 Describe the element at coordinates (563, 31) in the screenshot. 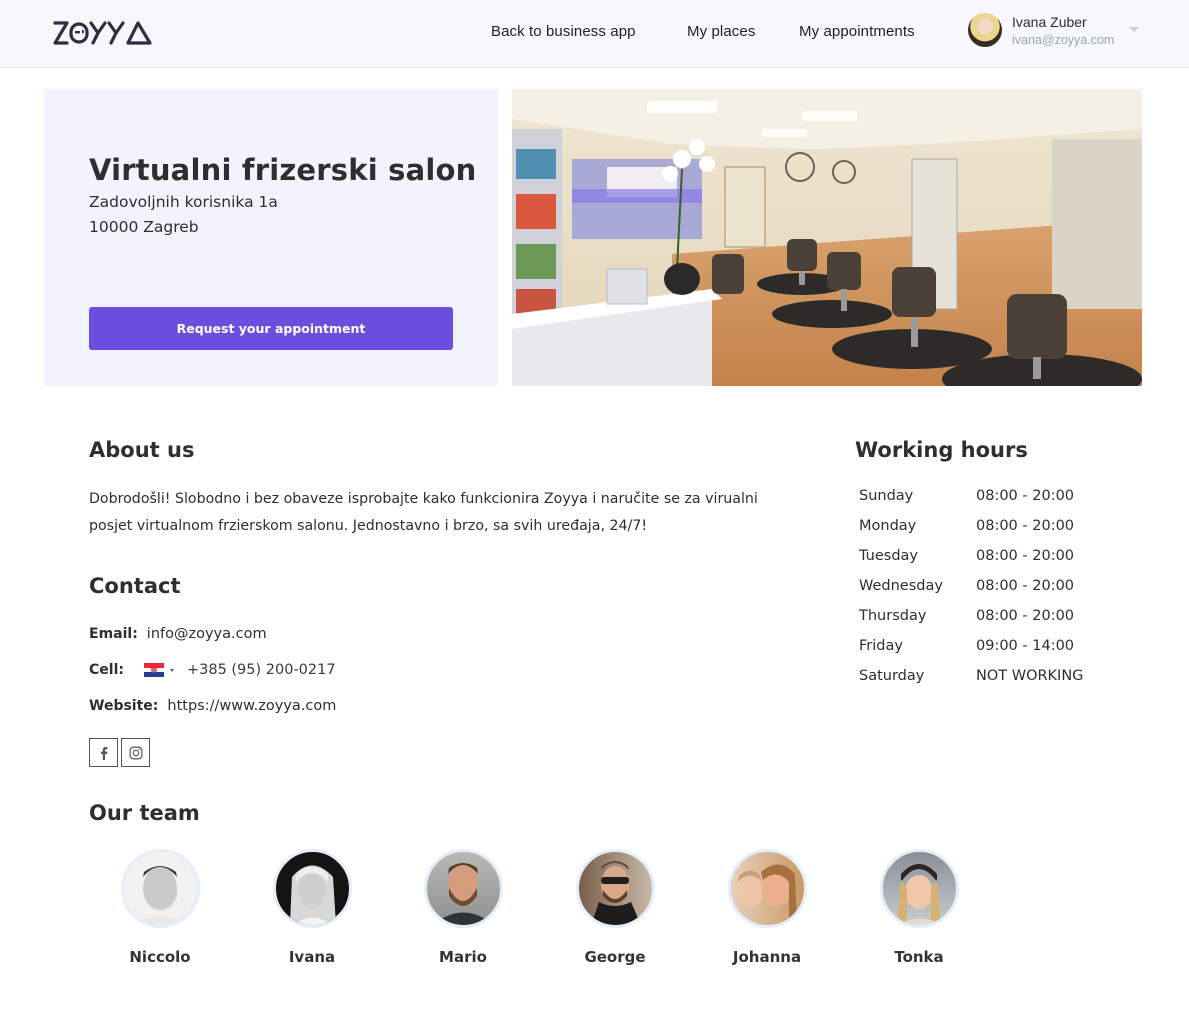

I see `nav-back-to-business-app: Back to business app` at that location.